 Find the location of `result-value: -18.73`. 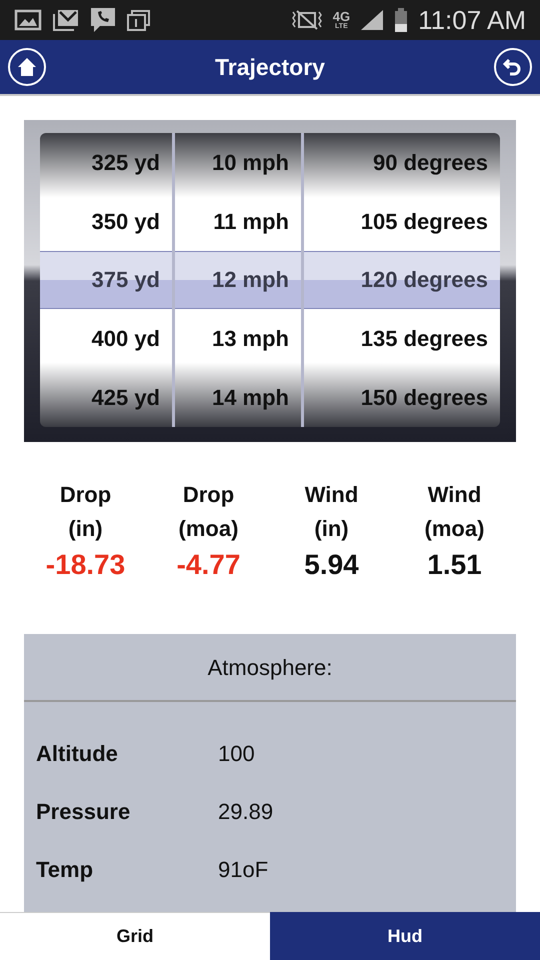

result-value: -18.73 is located at coordinates (86, 565).